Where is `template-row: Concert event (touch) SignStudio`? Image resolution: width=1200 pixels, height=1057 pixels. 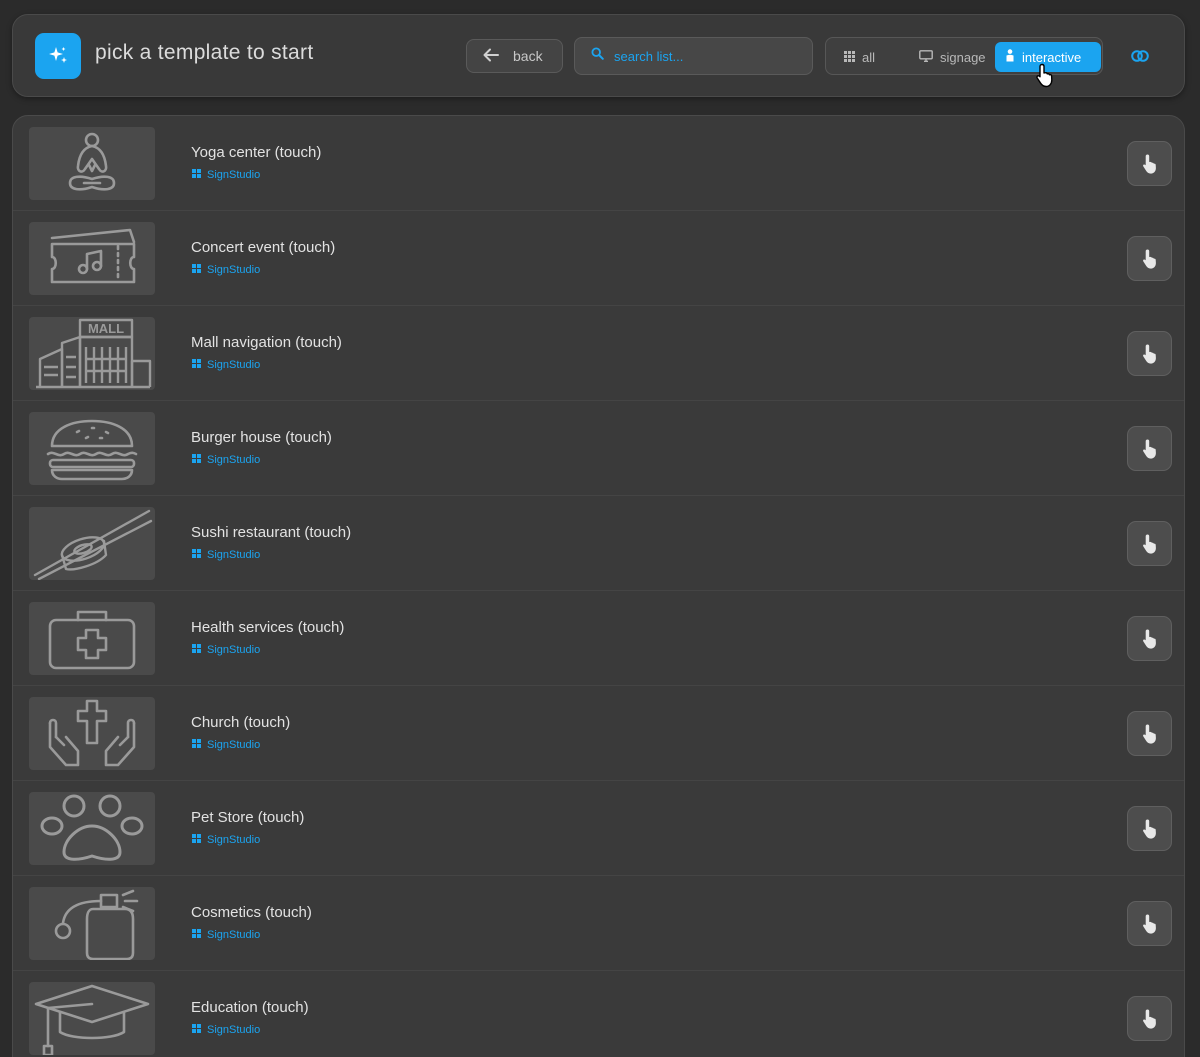
template-row: Concert event (touch) SignStudio is located at coordinates (598, 258).